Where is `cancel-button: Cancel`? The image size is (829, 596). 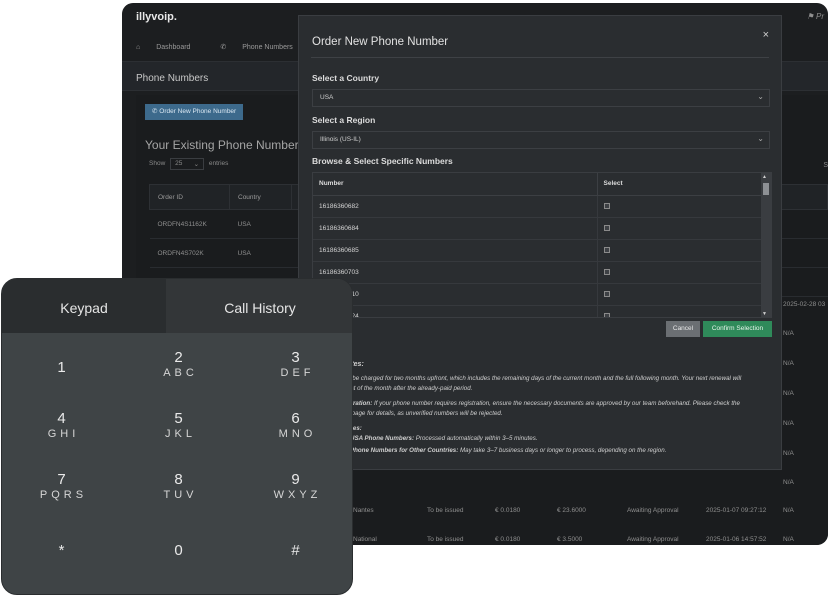
cancel-button: Cancel is located at coordinates (683, 329).